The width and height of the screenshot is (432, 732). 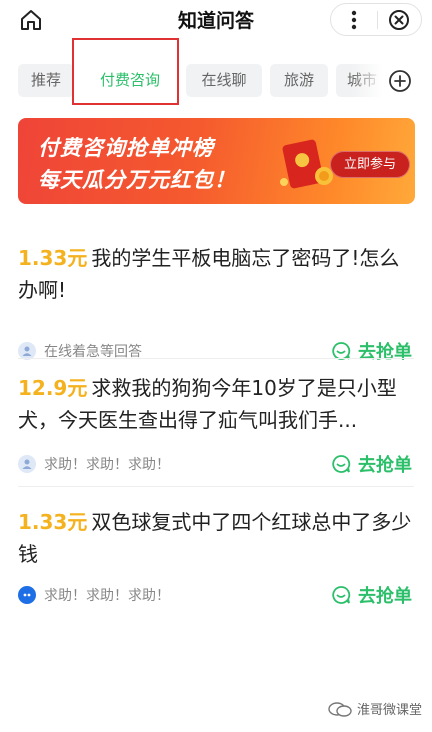 What do you see at coordinates (216, 161) in the screenshot?
I see `promo-banner: 付费咨询抢单冲榜 每天瓜分万元红包！ 立即参与` at bounding box center [216, 161].